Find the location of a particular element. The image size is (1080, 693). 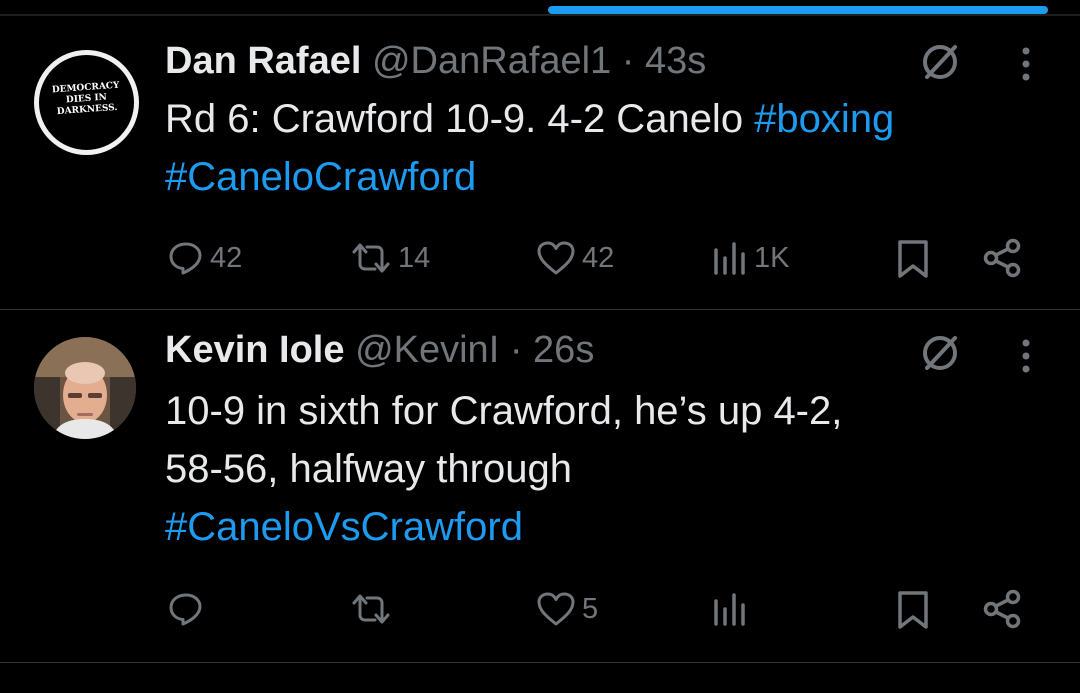

like-count: 5 is located at coordinates (590, 608).